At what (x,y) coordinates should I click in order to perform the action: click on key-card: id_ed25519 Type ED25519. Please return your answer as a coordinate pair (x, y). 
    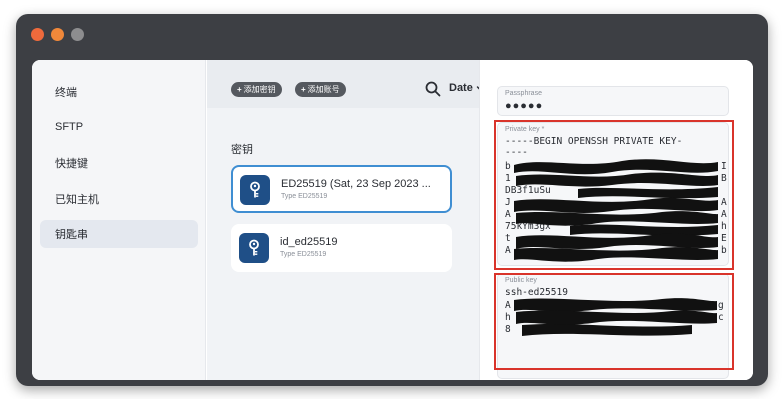
    Looking at the image, I should click on (341, 248).